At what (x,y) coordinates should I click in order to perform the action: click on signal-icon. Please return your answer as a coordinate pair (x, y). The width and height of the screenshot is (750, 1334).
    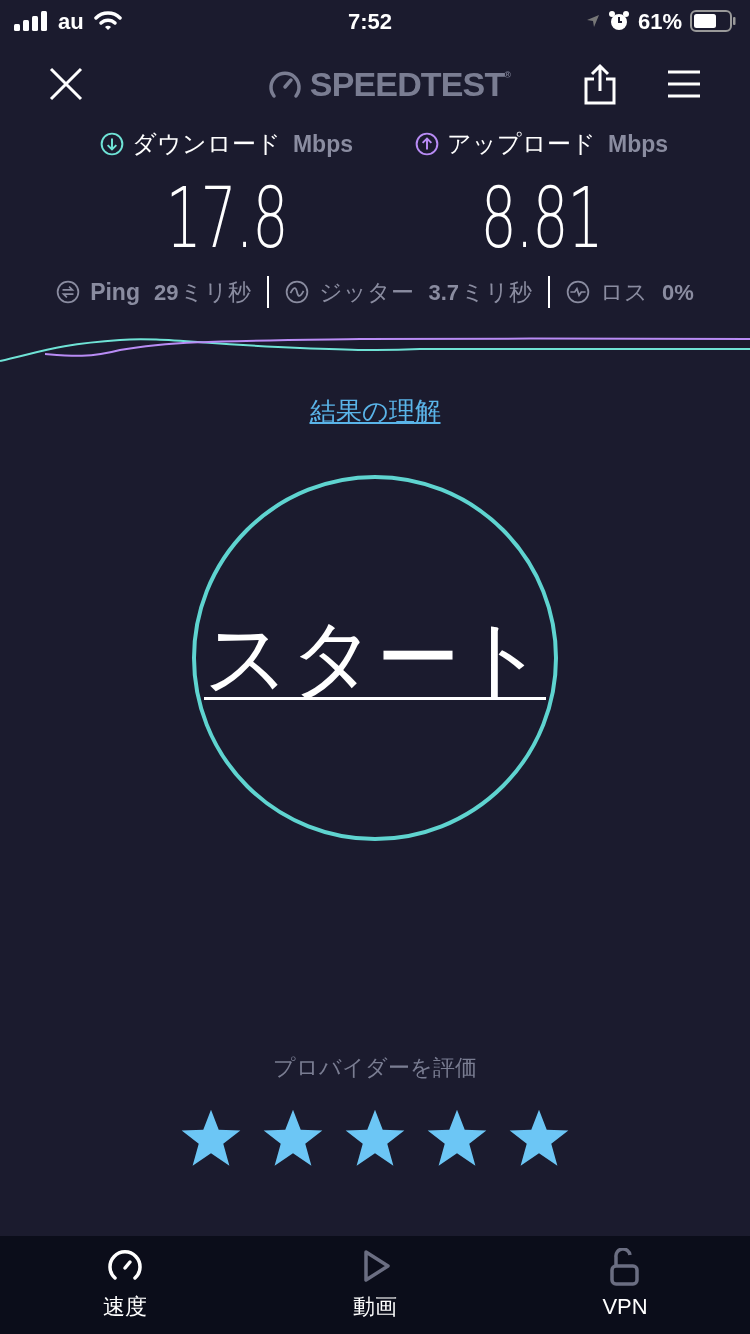
    Looking at the image, I should click on (31, 21).